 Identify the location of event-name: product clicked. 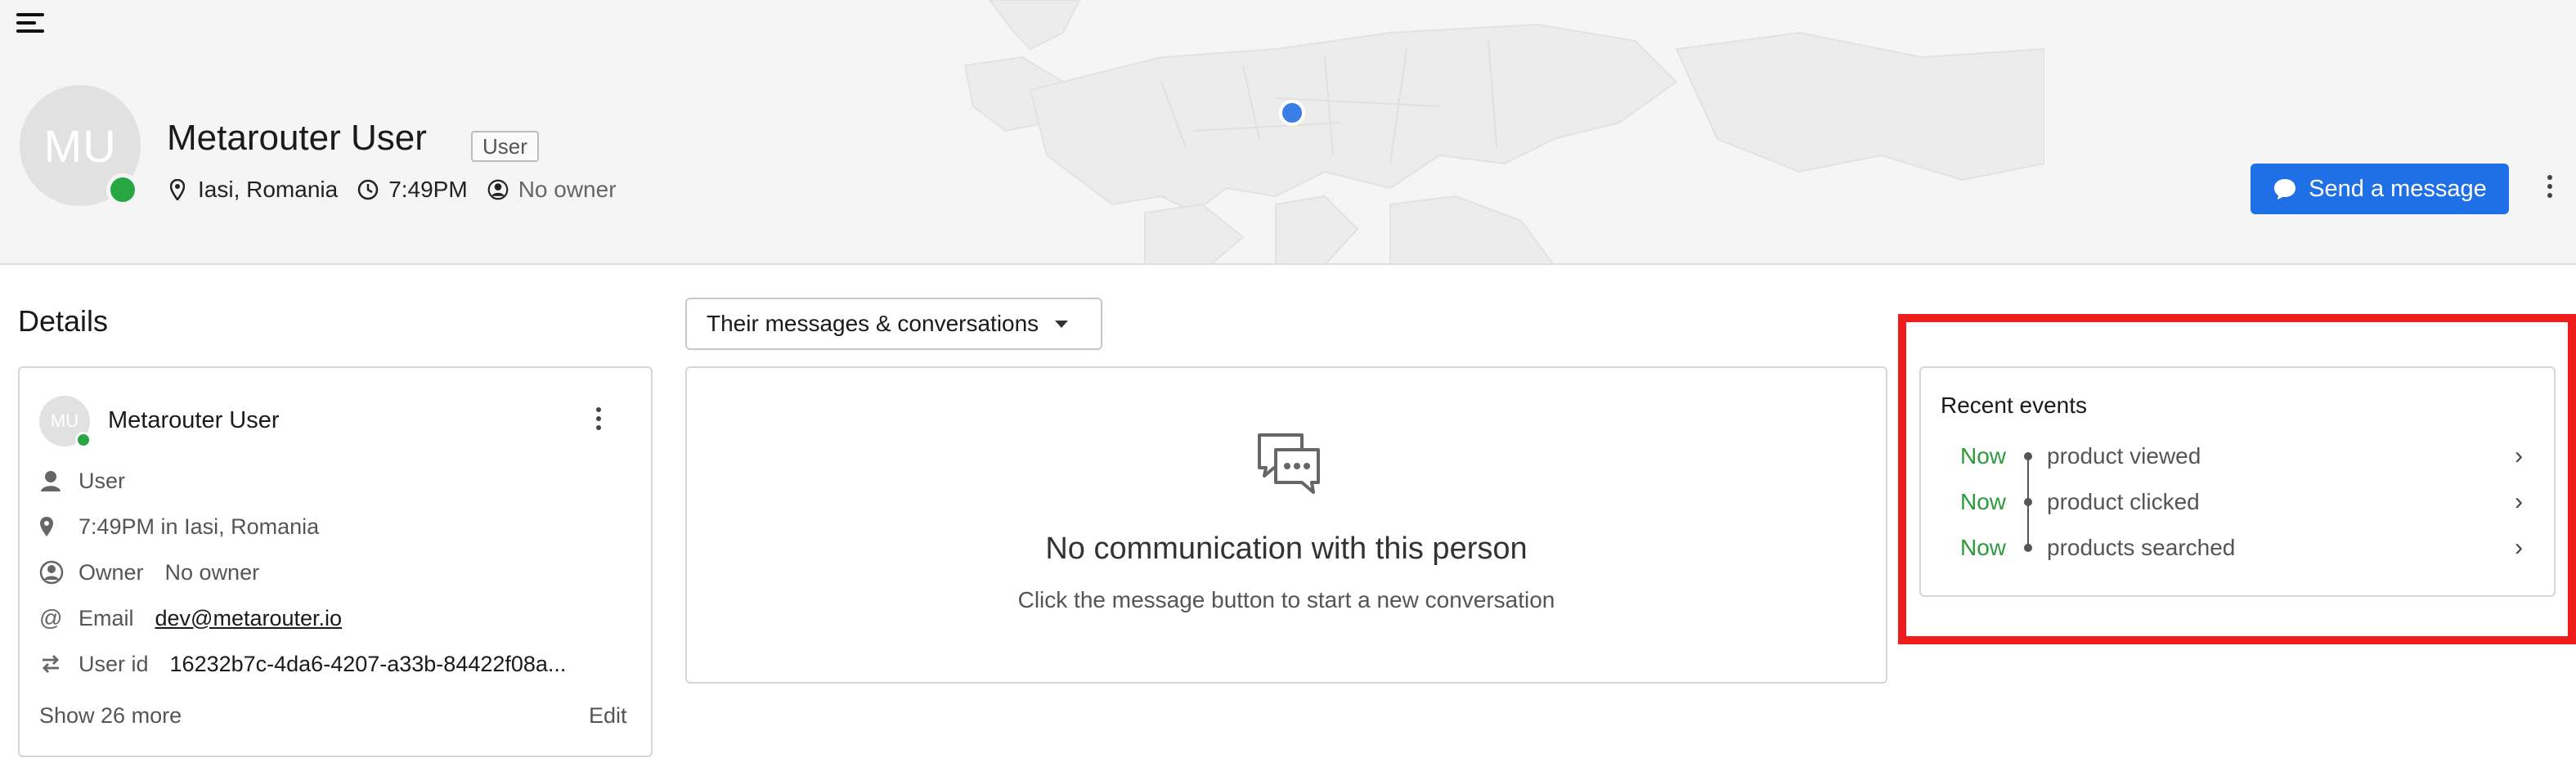
(2123, 501).